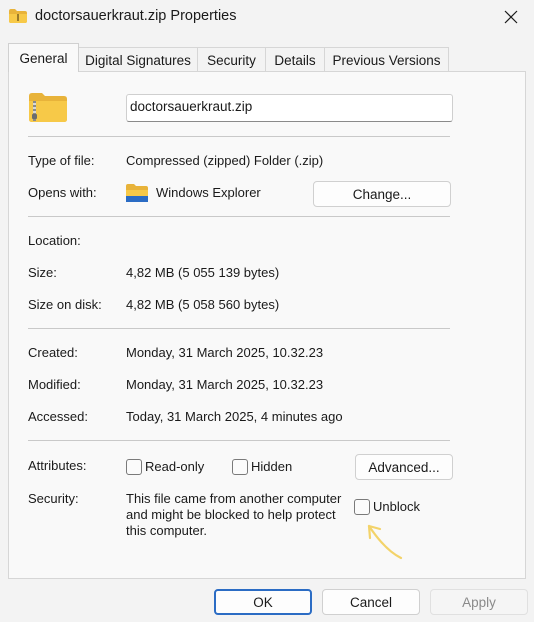 The width and height of the screenshot is (534, 622). I want to click on close-button, so click(511, 17).